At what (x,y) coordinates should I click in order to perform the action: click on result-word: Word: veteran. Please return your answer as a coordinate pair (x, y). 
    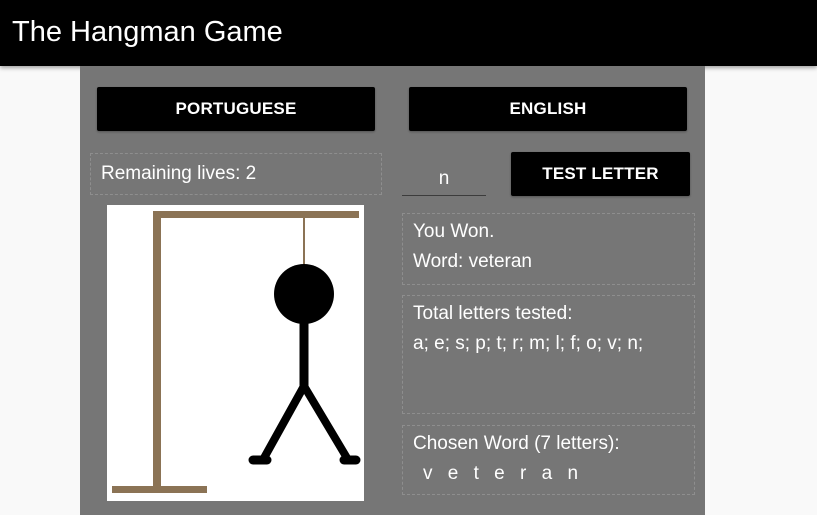
    Looking at the image, I should click on (472, 261).